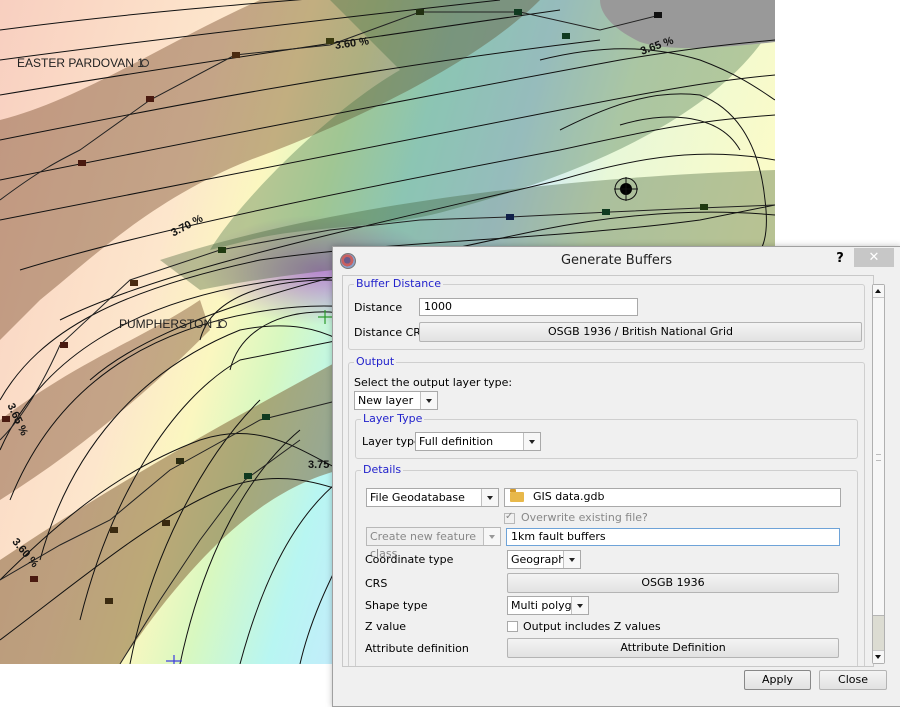 The image size is (900, 707). I want to click on select-value: New layer, so click(386, 400).